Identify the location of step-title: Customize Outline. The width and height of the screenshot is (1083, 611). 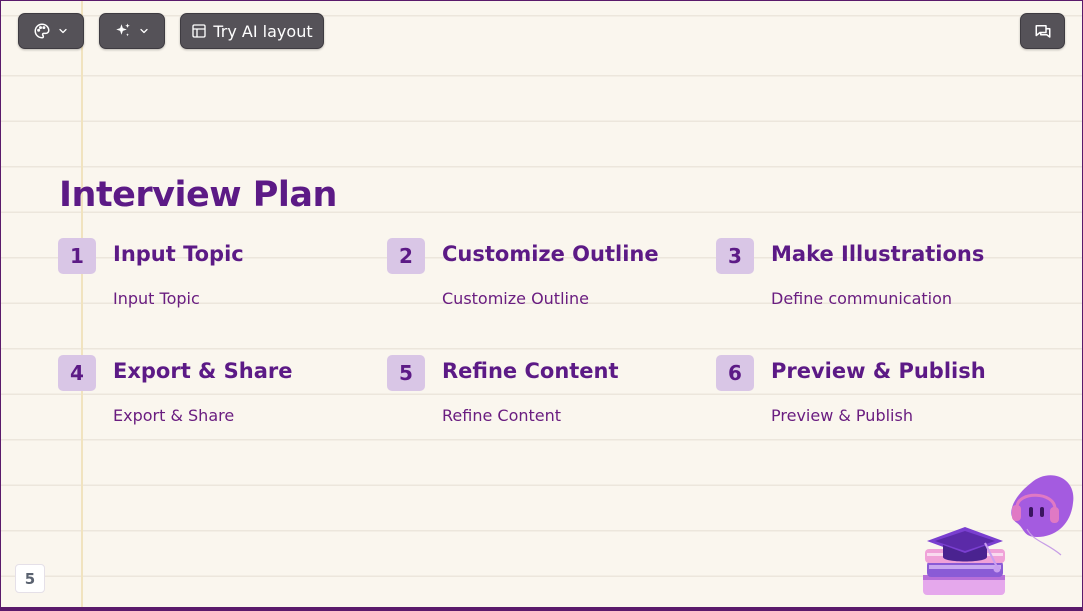
(550, 254).